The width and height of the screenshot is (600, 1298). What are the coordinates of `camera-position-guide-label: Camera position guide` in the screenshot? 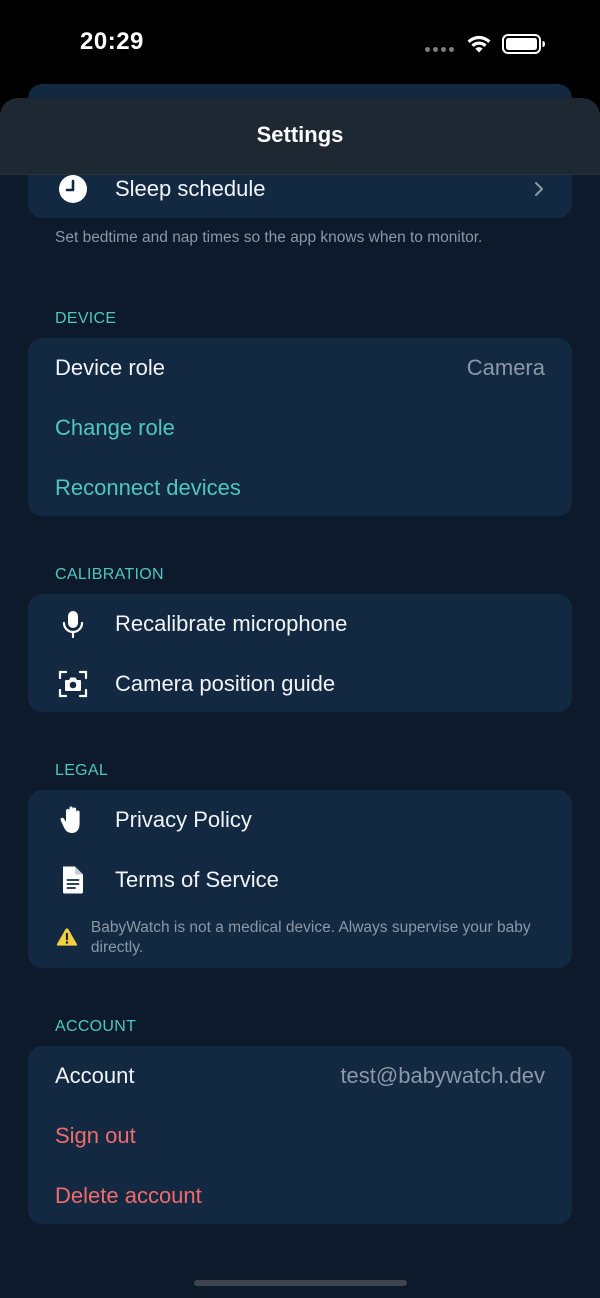 It's located at (225, 683).